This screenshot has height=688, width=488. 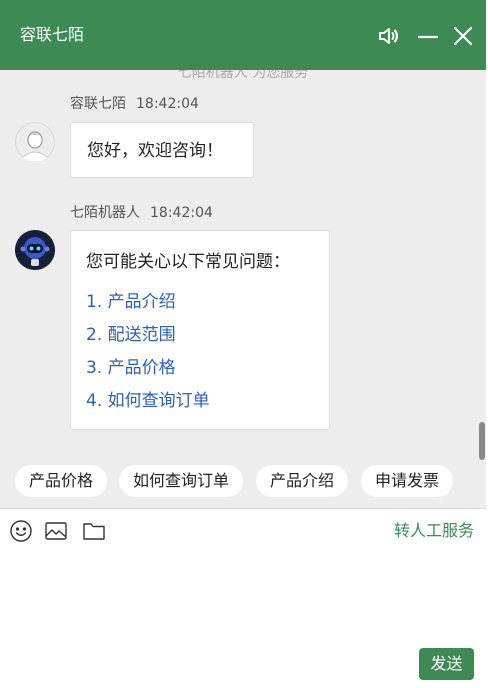 I want to click on quick-reply-chip: 申请发票, so click(x=407, y=481).